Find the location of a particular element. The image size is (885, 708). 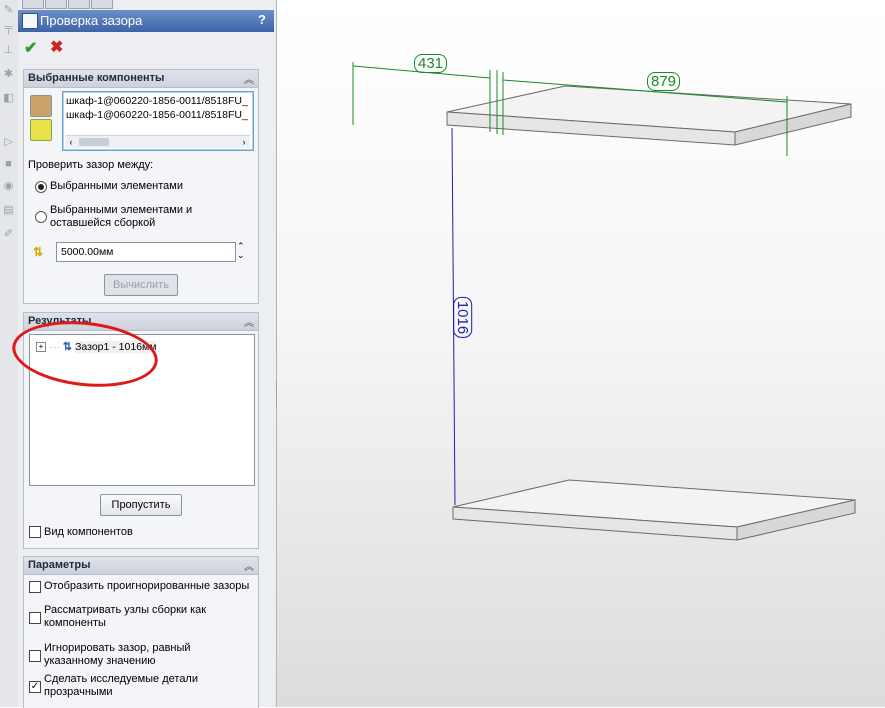

sheet-icon: ▤ is located at coordinates (8, 210).